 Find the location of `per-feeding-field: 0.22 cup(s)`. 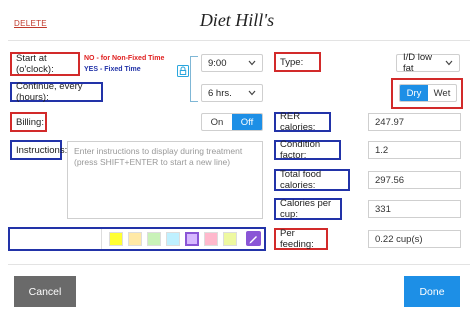

per-feeding-field: 0.22 cup(s) is located at coordinates (414, 239).